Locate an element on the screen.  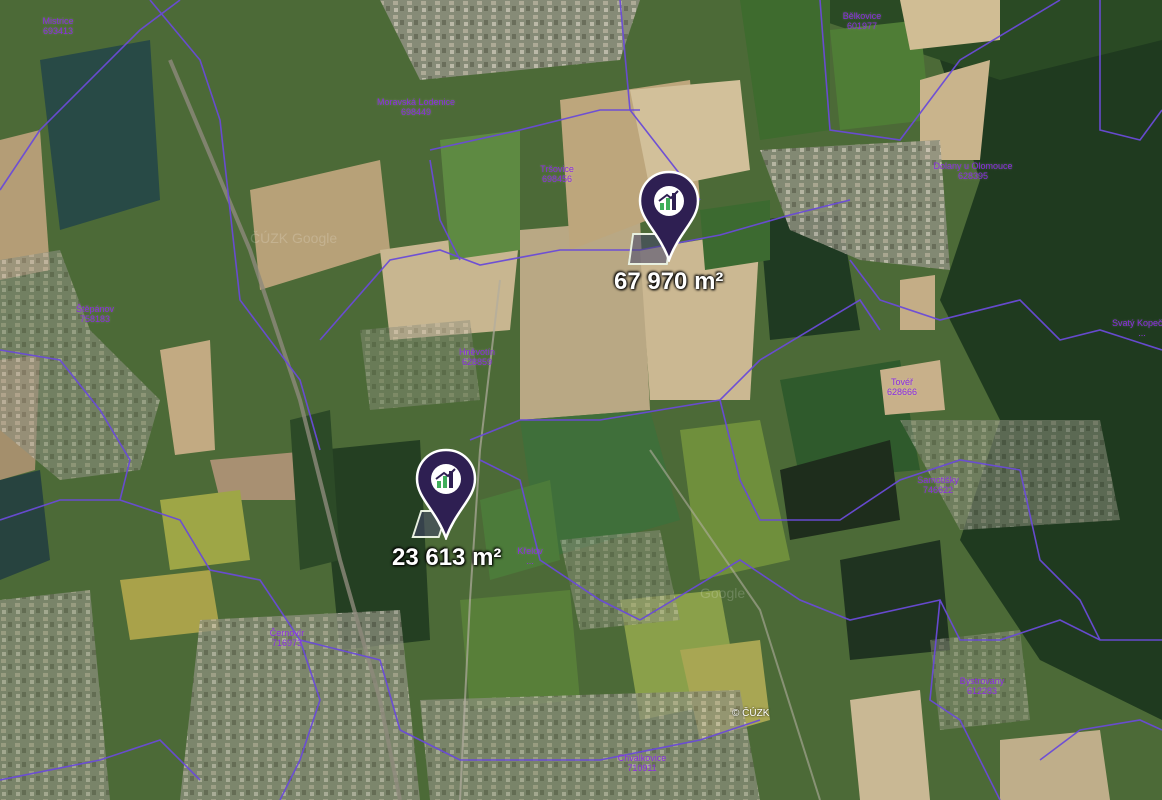
place-label: Samotišky 746622 is located at coordinates (938, 485).